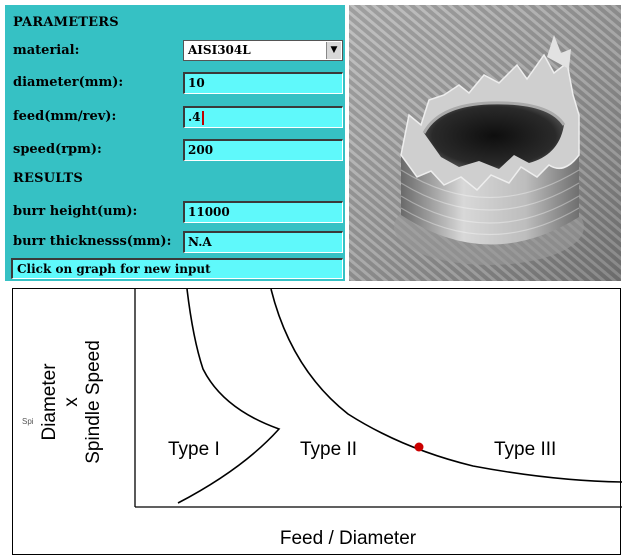 The height and width of the screenshot is (557, 626). Describe the element at coordinates (68, 82) in the screenshot. I see `diameter-label: diameter(mm):` at that location.